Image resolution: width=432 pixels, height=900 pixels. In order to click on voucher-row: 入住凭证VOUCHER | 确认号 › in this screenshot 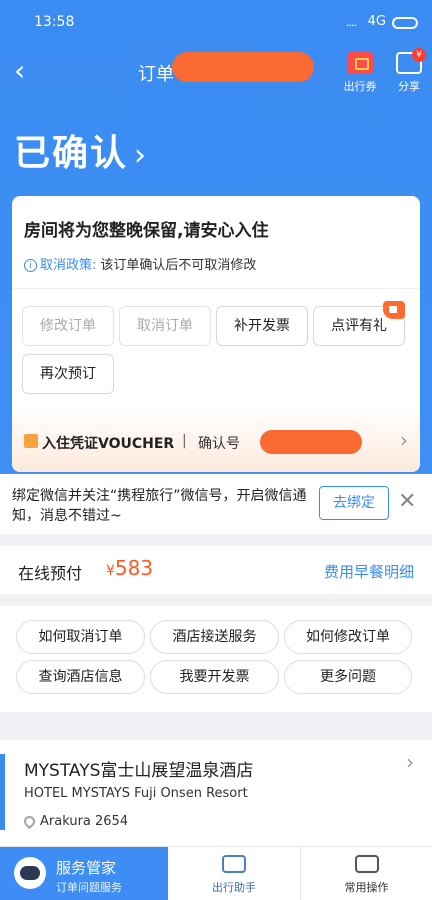, I will do `click(216, 440)`.